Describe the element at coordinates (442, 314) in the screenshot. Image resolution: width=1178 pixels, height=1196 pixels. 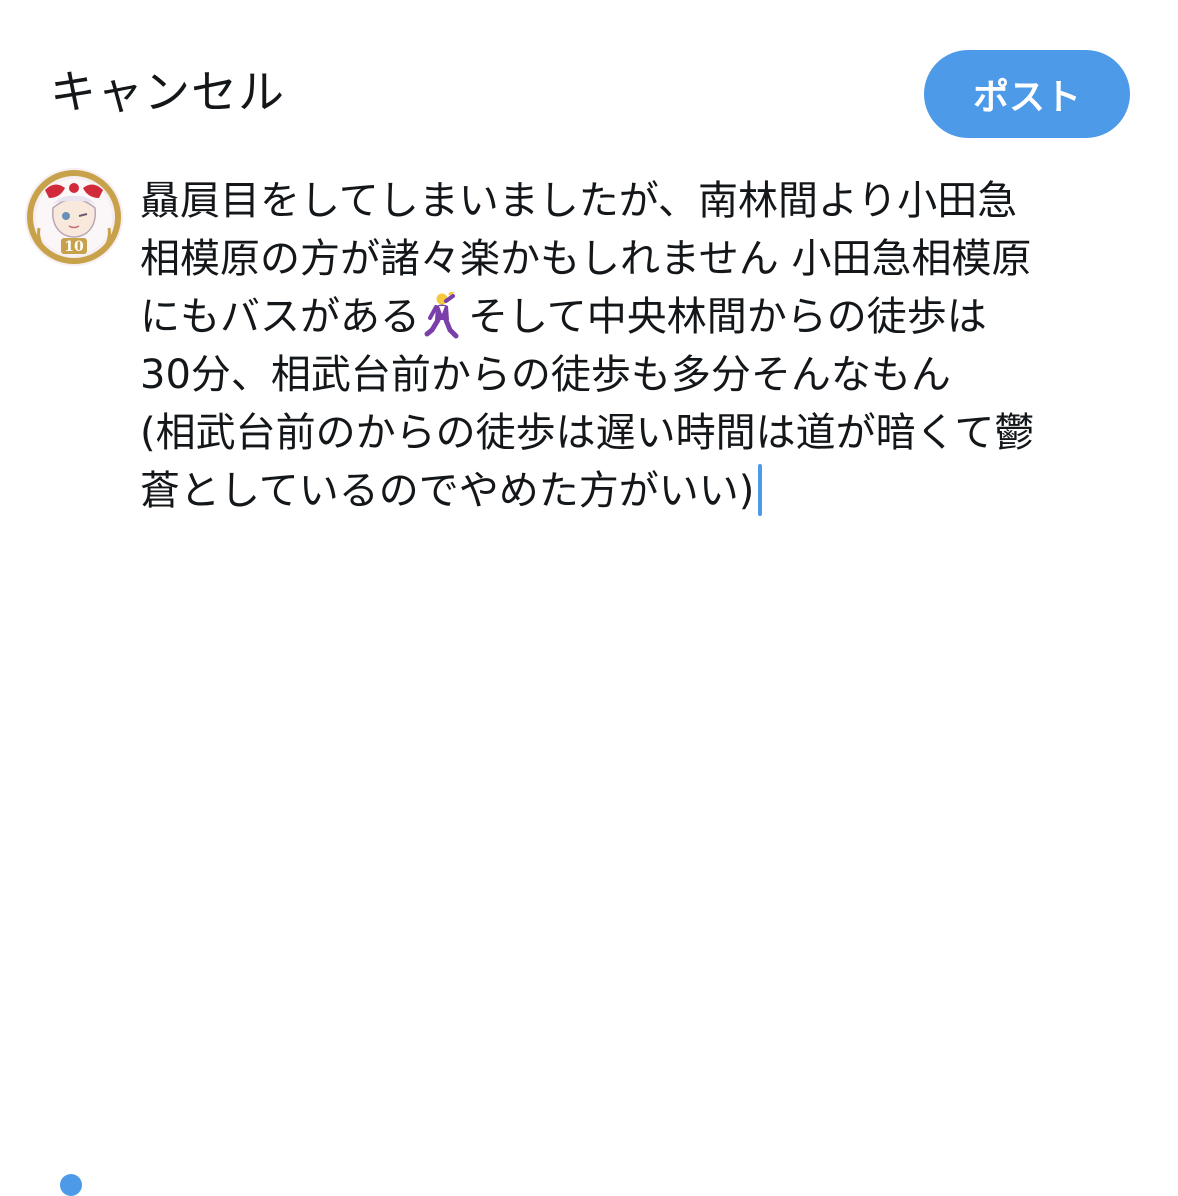
I see `man-dancing-icon` at that location.